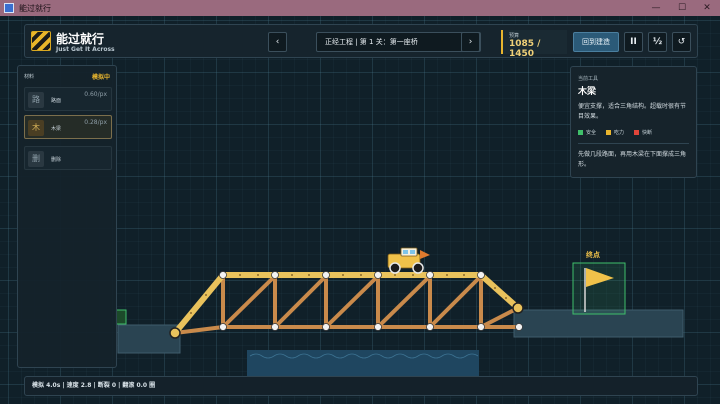 The height and width of the screenshot is (404, 720). What do you see at coordinates (36, 159) in the screenshot?
I see `delete-icon: 删` at bounding box center [36, 159].